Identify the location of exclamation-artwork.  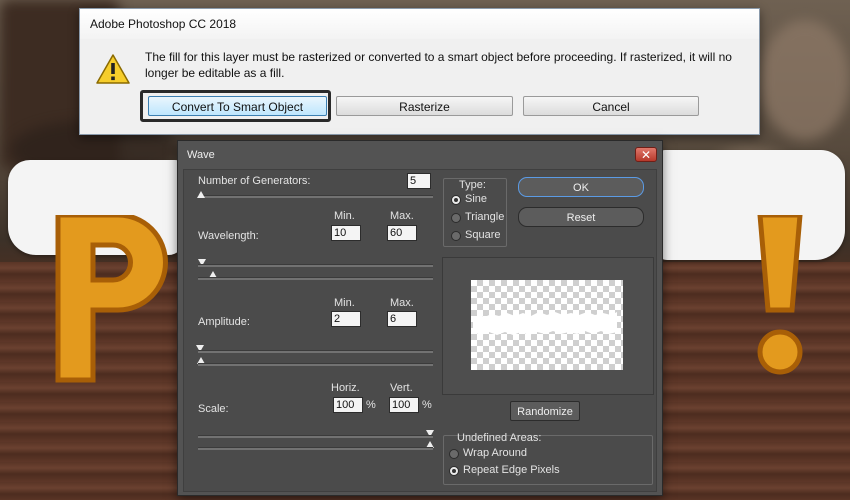
(780, 295).